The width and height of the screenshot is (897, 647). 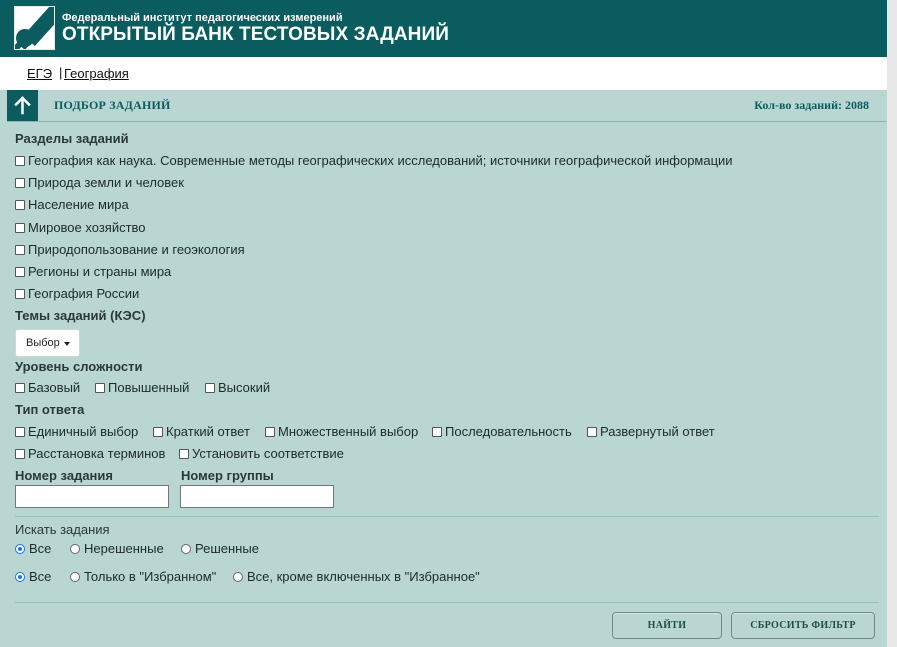 I want to click on section-checkbox: Природопользование и геоэкология, so click(x=130, y=249).